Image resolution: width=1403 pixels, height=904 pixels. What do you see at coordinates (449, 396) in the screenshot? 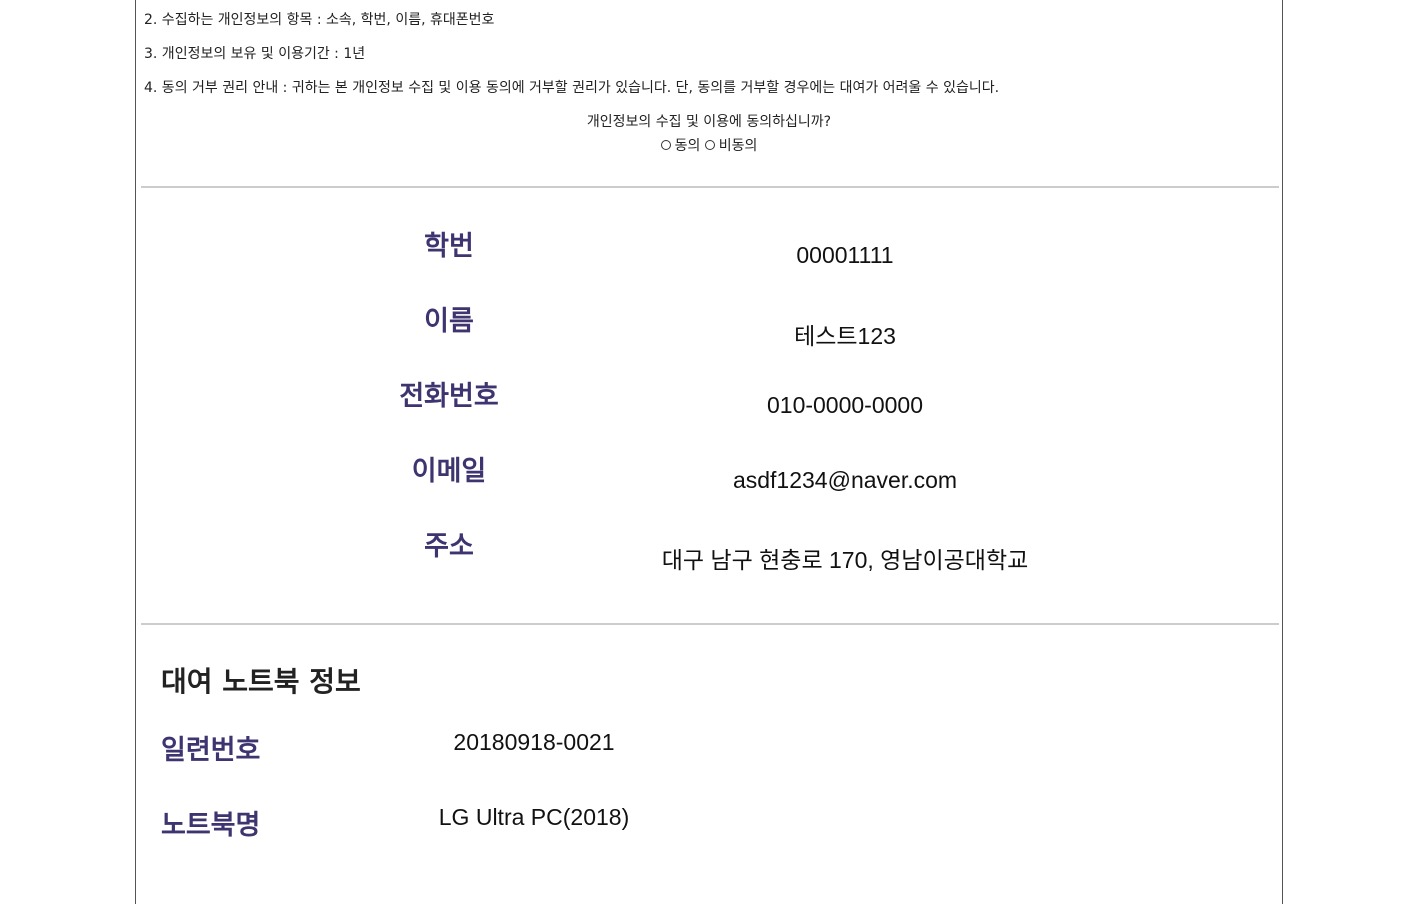
I see `phone-label: 전화번호` at bounding box center [449, 396].